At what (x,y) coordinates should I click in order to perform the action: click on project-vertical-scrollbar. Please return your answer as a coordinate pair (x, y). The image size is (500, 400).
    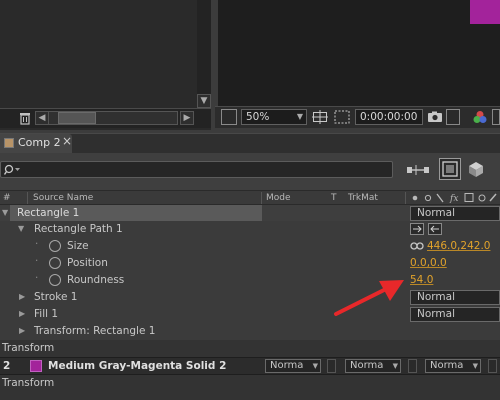
    Looking at the image, I should click on (204, 54).